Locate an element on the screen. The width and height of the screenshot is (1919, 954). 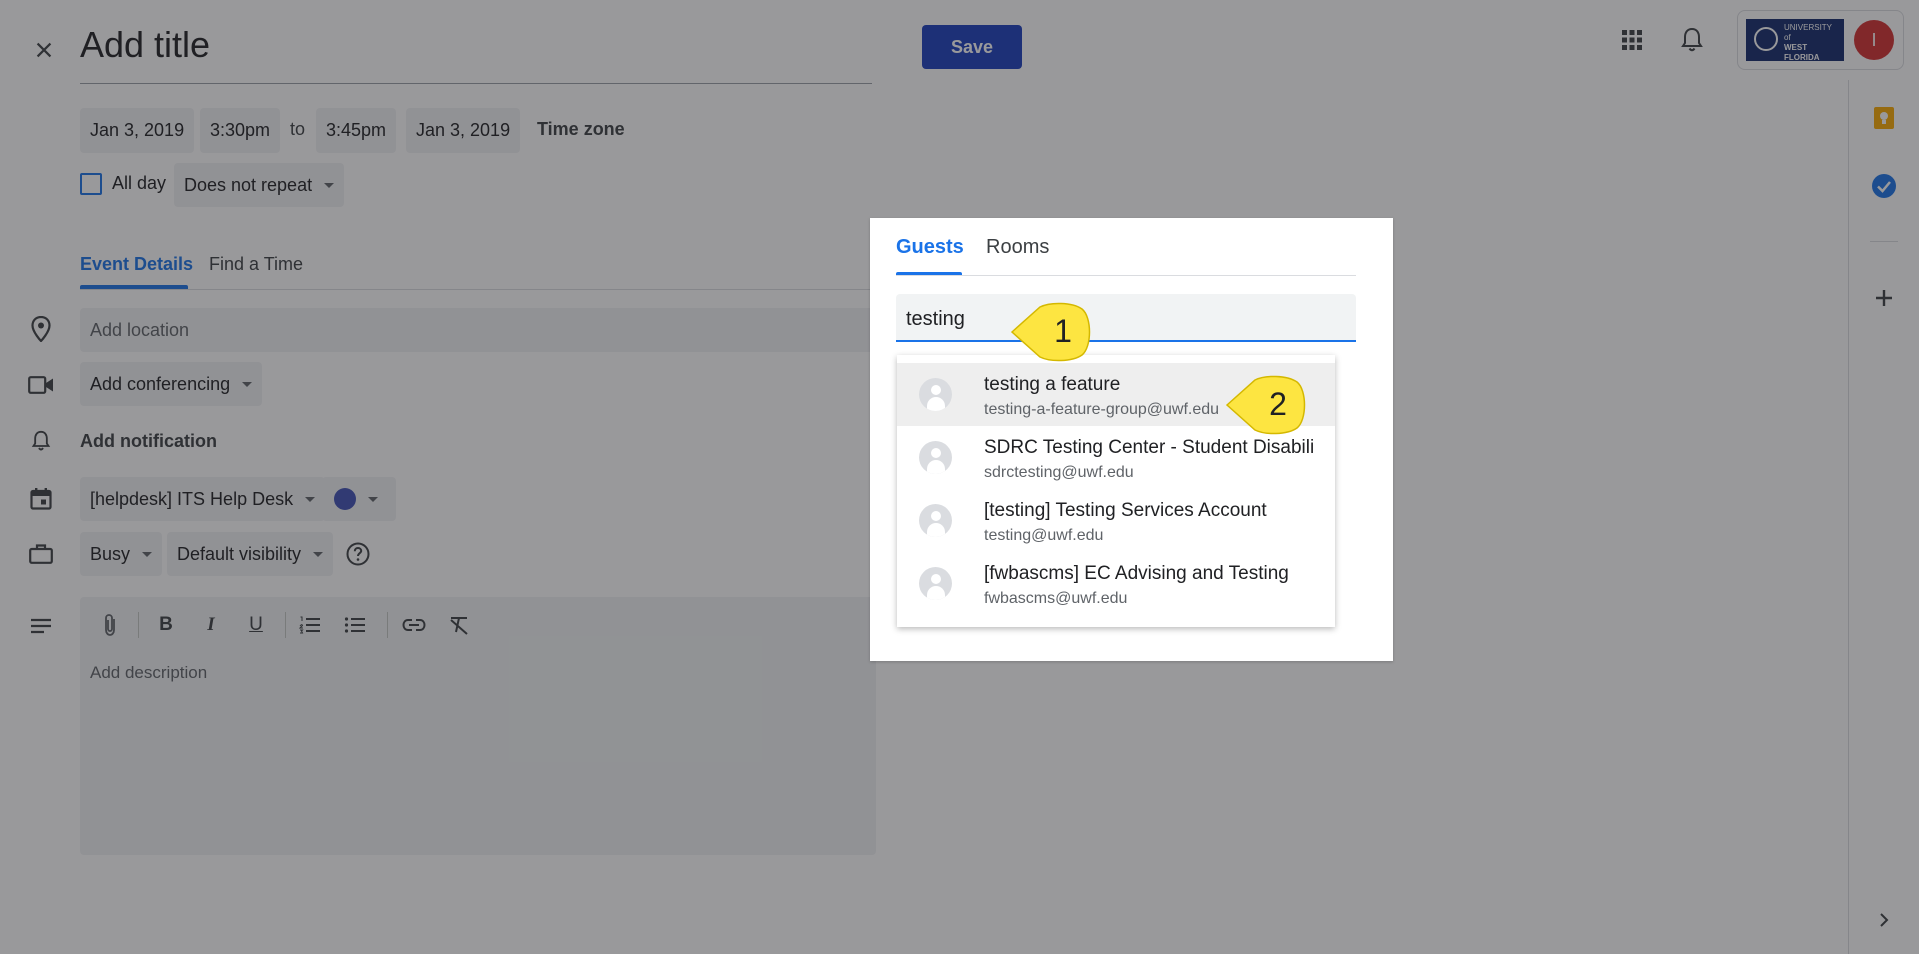
start-date-label: Jan 3, 2019 is located at coordinates (137, 130).